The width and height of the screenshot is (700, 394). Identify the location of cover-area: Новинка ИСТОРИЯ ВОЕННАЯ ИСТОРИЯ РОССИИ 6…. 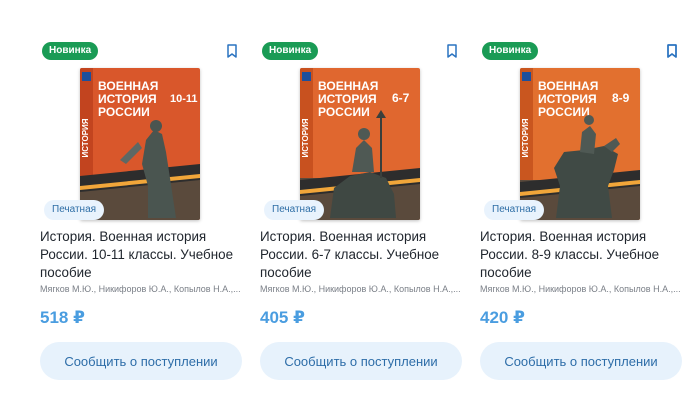
(362, 130).